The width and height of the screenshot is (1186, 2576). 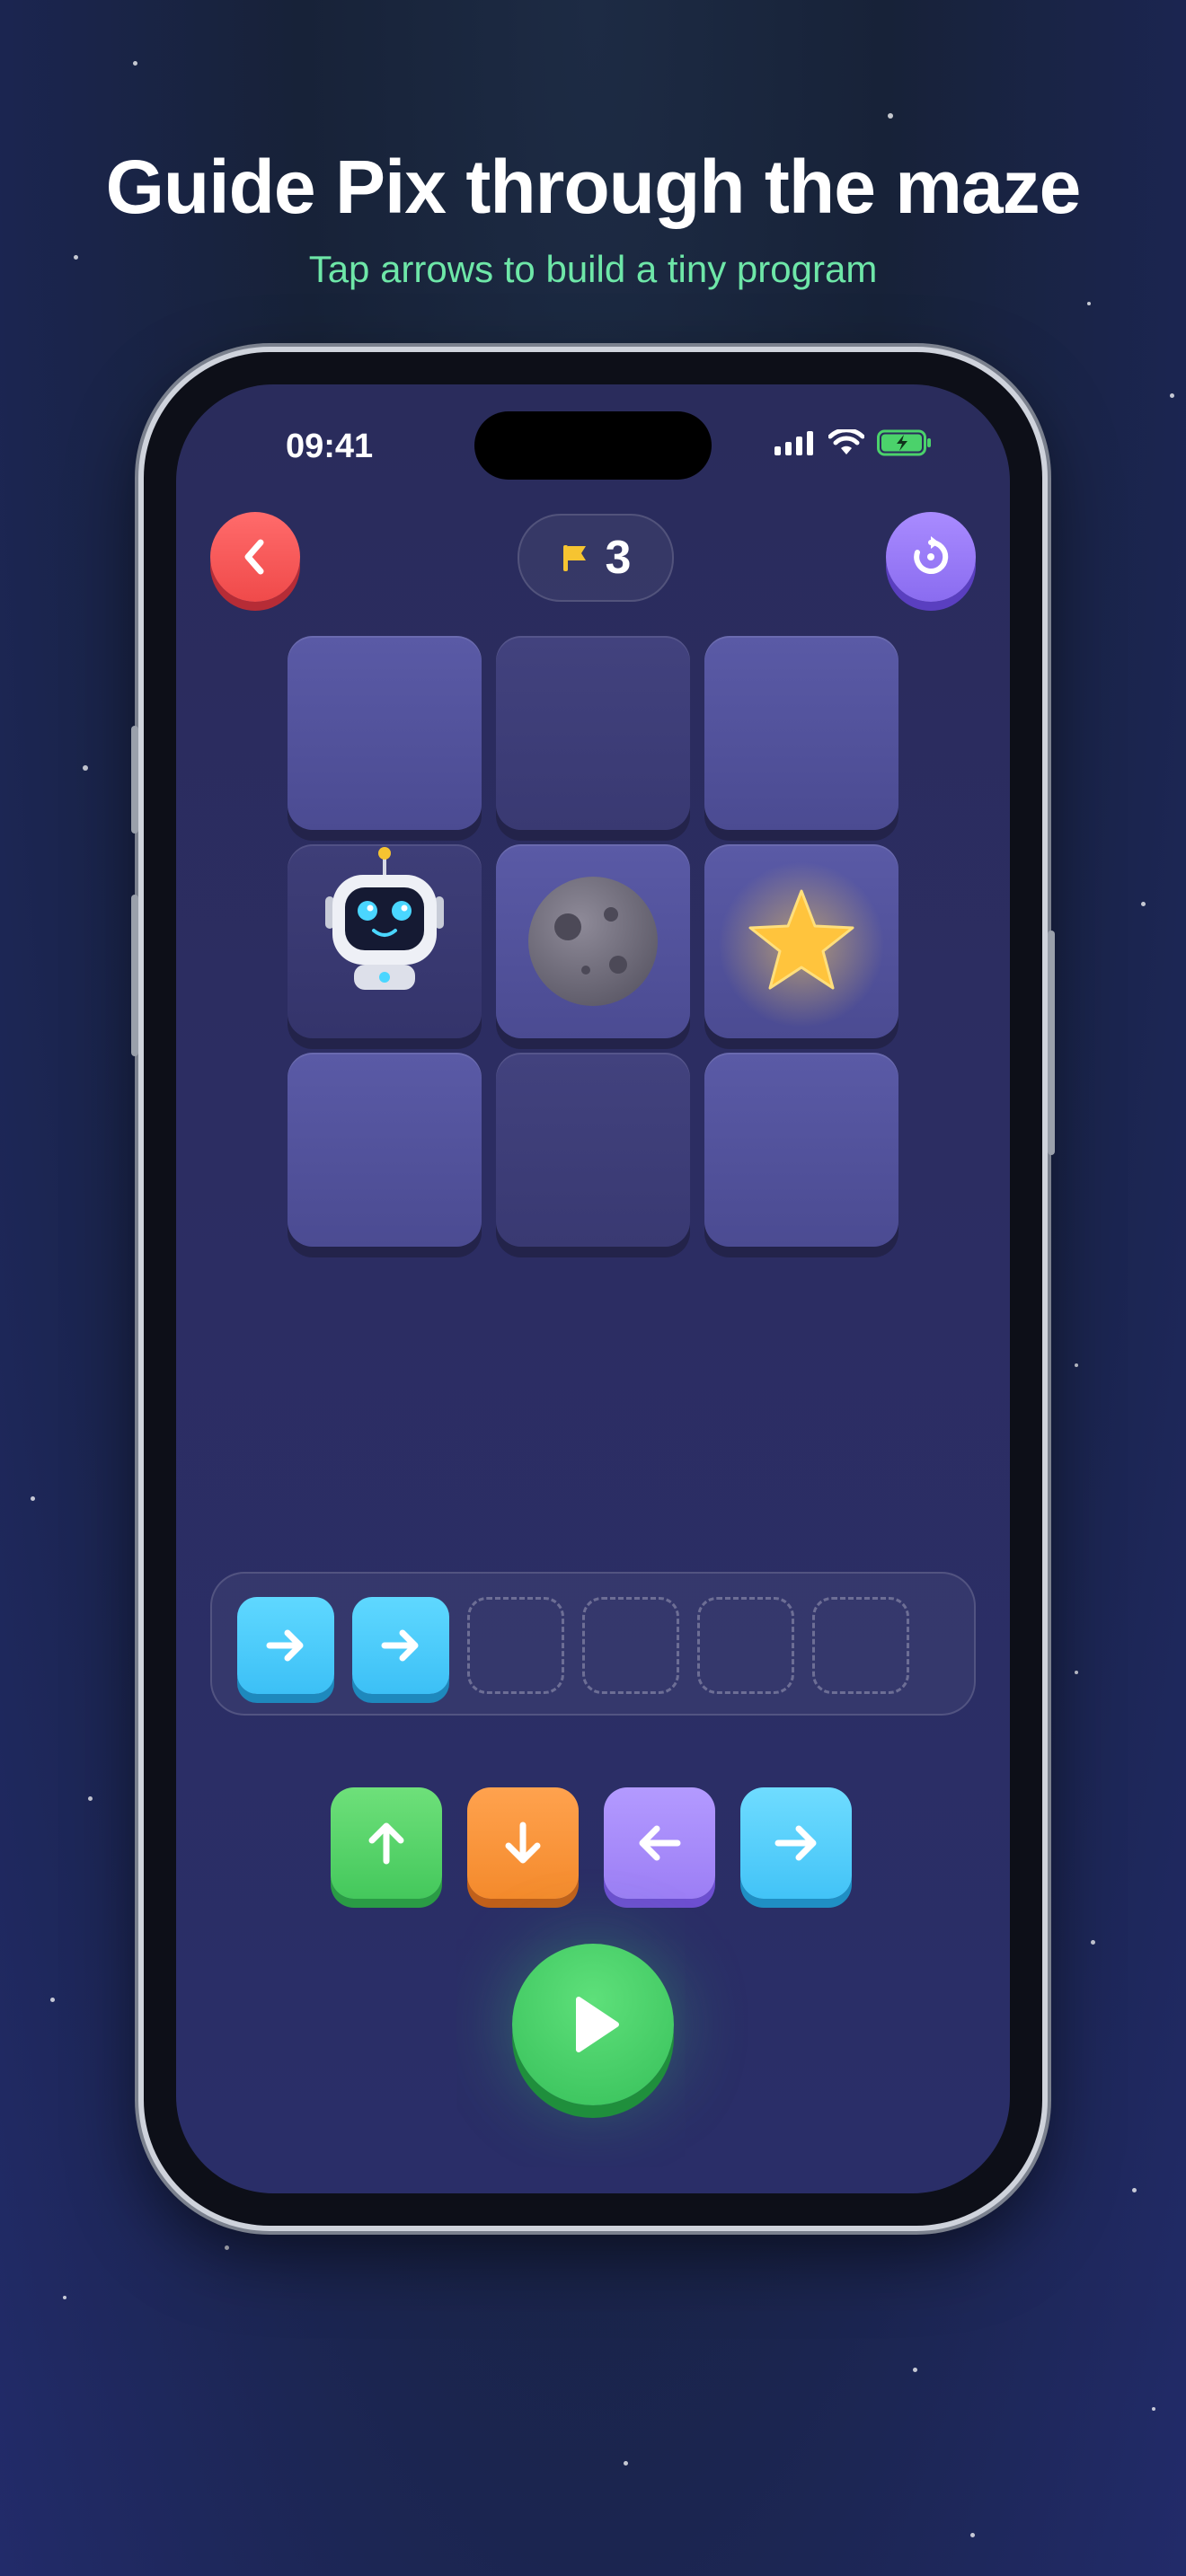 What do you see at coordinates (593, 269) in the screenshot?
I see `promo-subheadline: Tap arrows to build a tiny program` at bounding box center [593, 269].